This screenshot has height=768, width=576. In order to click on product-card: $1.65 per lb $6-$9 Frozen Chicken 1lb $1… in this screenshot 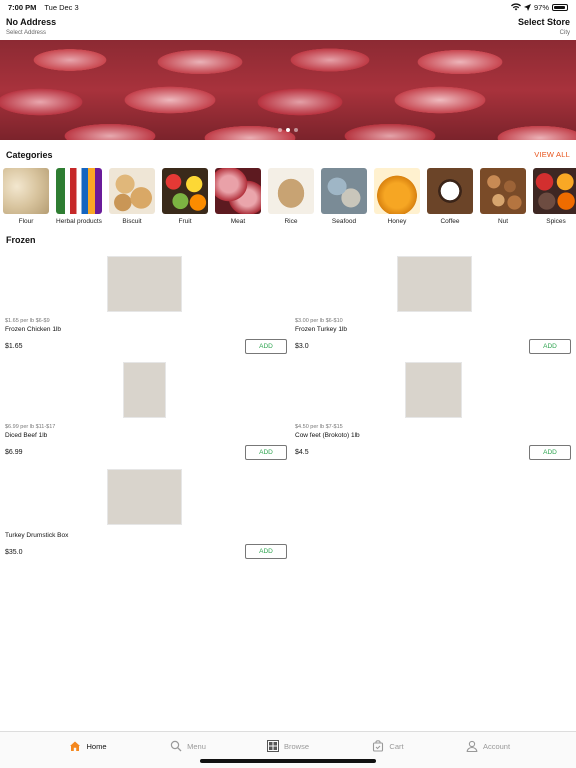, I will do `click(146, 306)`.